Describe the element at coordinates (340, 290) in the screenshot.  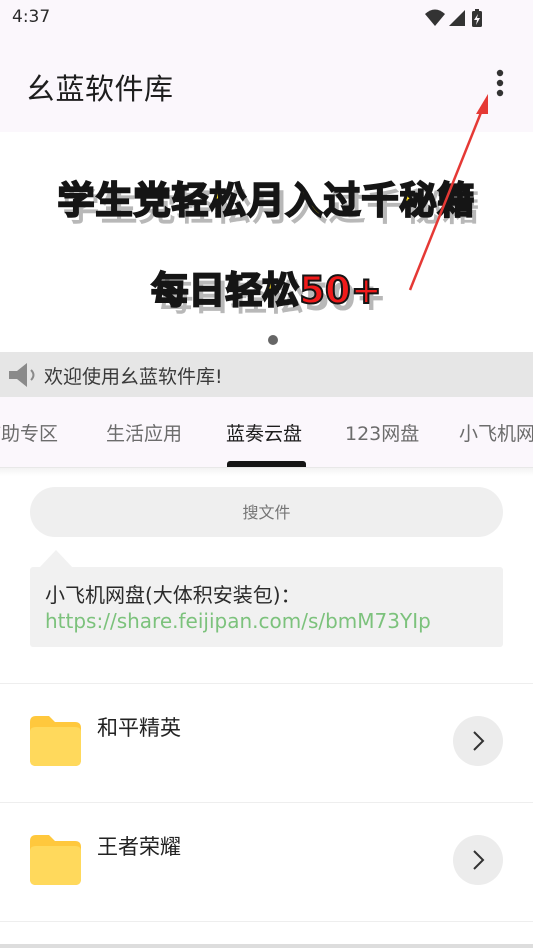
I see `banner-subline-accent: 50+` at that location.